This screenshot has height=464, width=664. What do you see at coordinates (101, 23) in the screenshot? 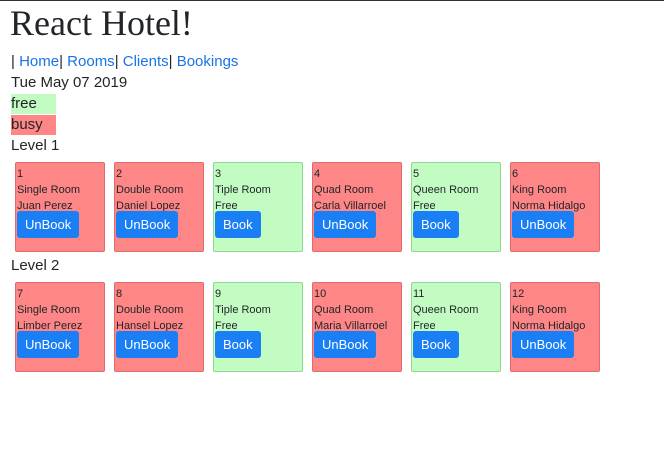
I see `page-title: React Hotel!` at bounding box center [101, 23].